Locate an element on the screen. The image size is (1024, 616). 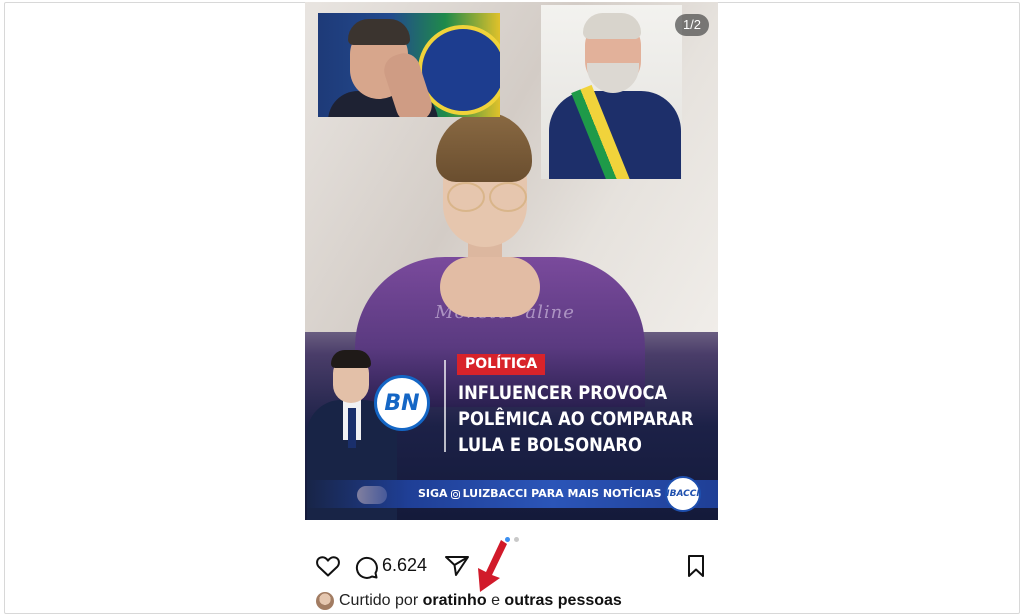
inset-photo-bolsonaro is located at coordinates (409, 65).